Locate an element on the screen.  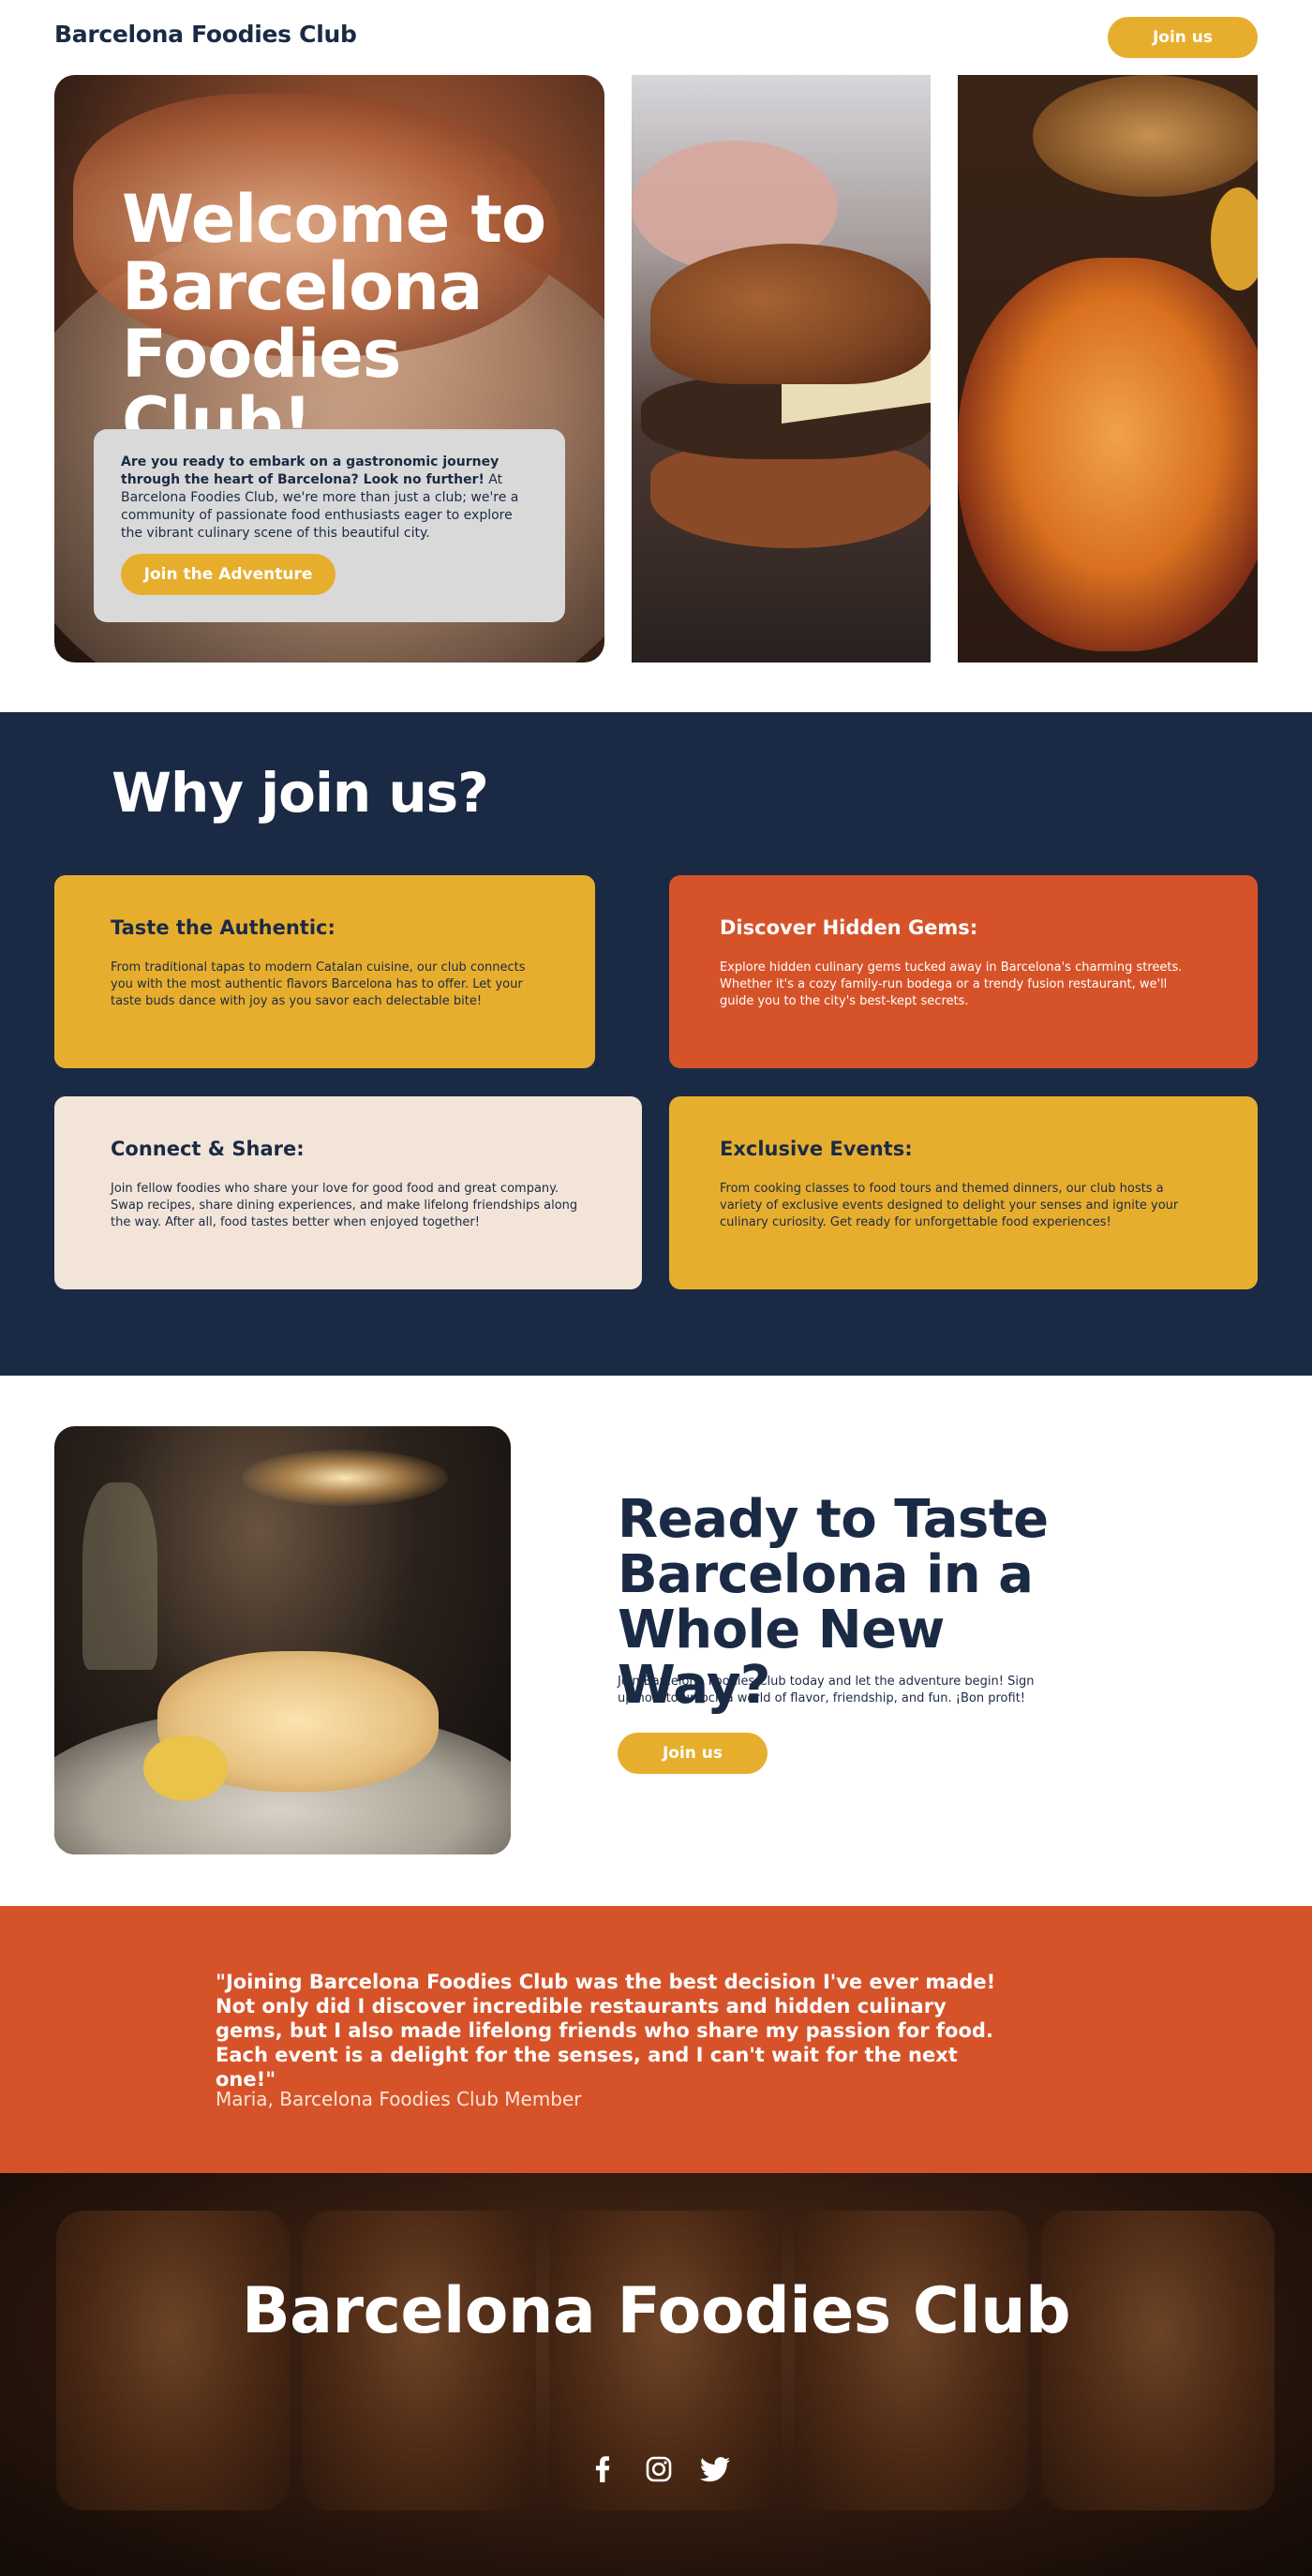
social-links is located at coordinates (659, 2469).